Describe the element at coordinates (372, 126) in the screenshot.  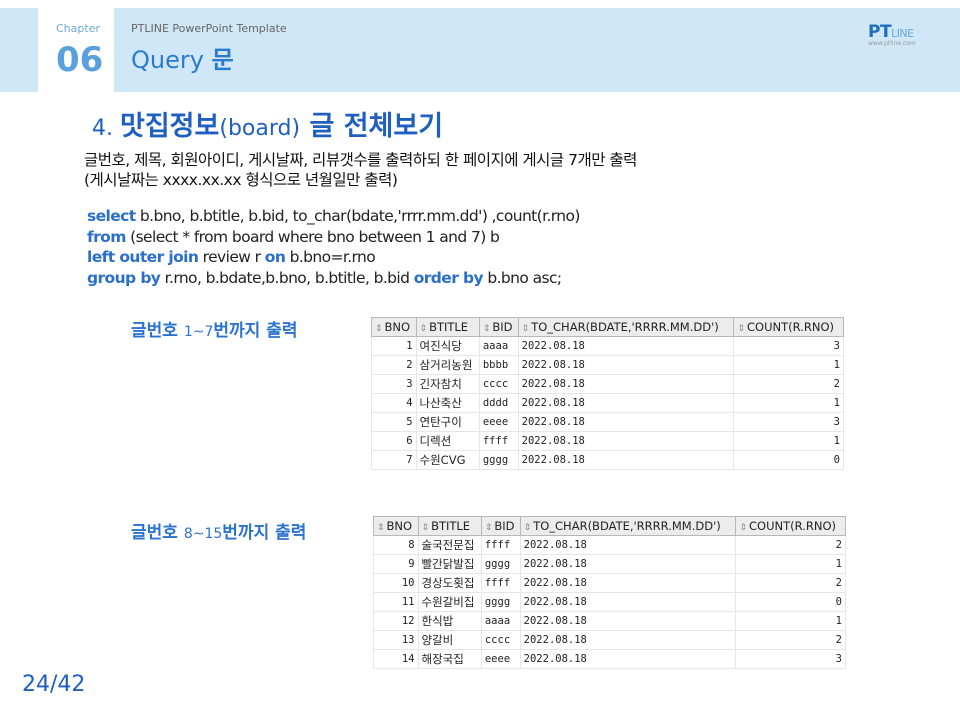
I see `section-title-c: 글 전체보기` at that location.